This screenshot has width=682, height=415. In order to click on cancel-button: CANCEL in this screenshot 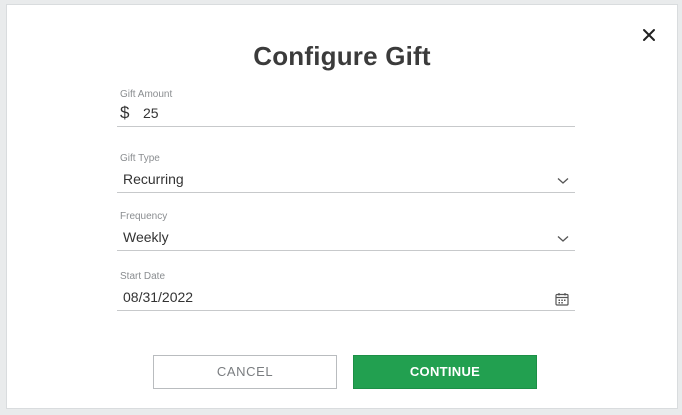, I will do `click(245, 372)`.